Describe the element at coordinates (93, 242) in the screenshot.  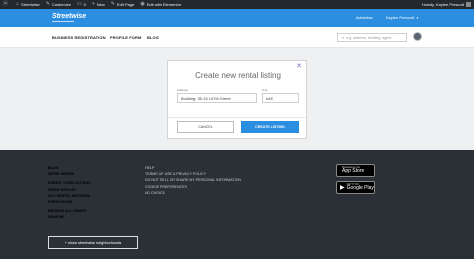
I see `show-neighborhoods-button: + show streetwise neighborhoods` at that location.